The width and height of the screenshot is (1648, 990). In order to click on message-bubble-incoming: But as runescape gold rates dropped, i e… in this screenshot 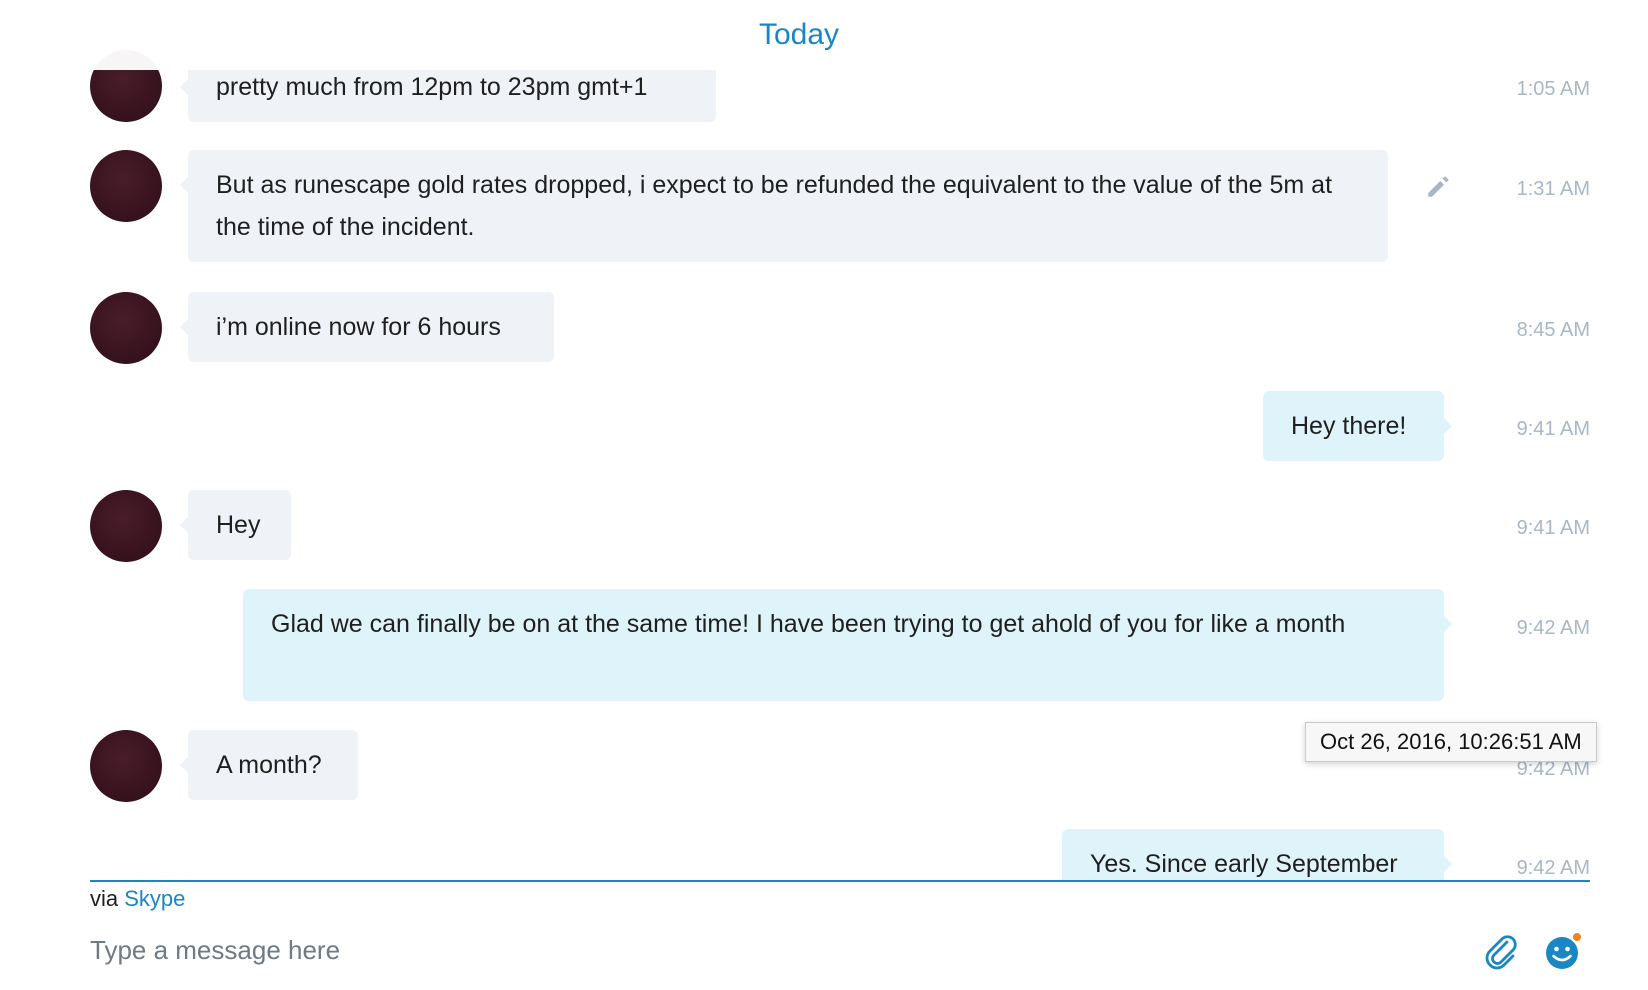, I will do `click(784, 206)`.